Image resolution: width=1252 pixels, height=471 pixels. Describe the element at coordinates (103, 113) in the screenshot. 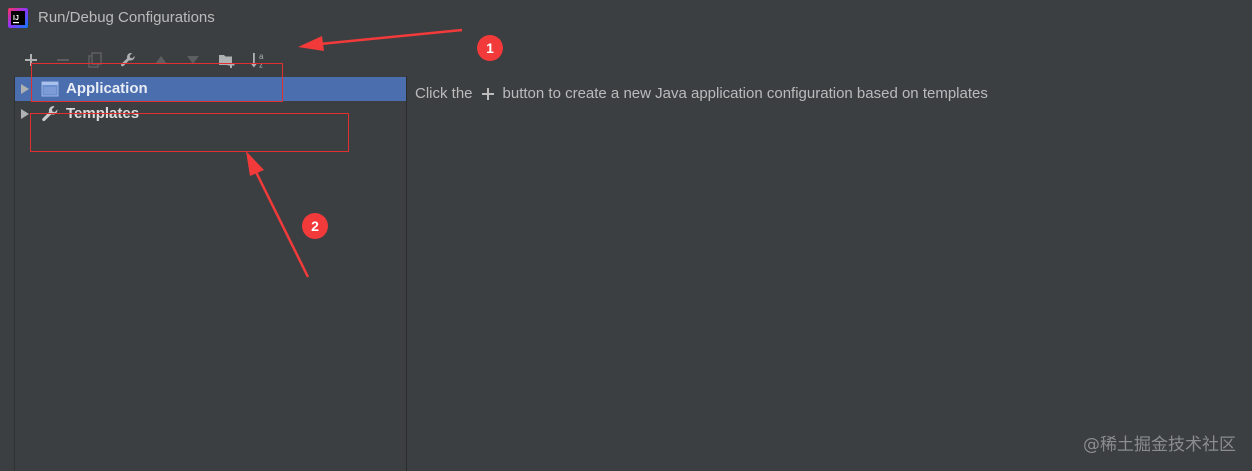

I see `tree-item-label: Templates` at that location.